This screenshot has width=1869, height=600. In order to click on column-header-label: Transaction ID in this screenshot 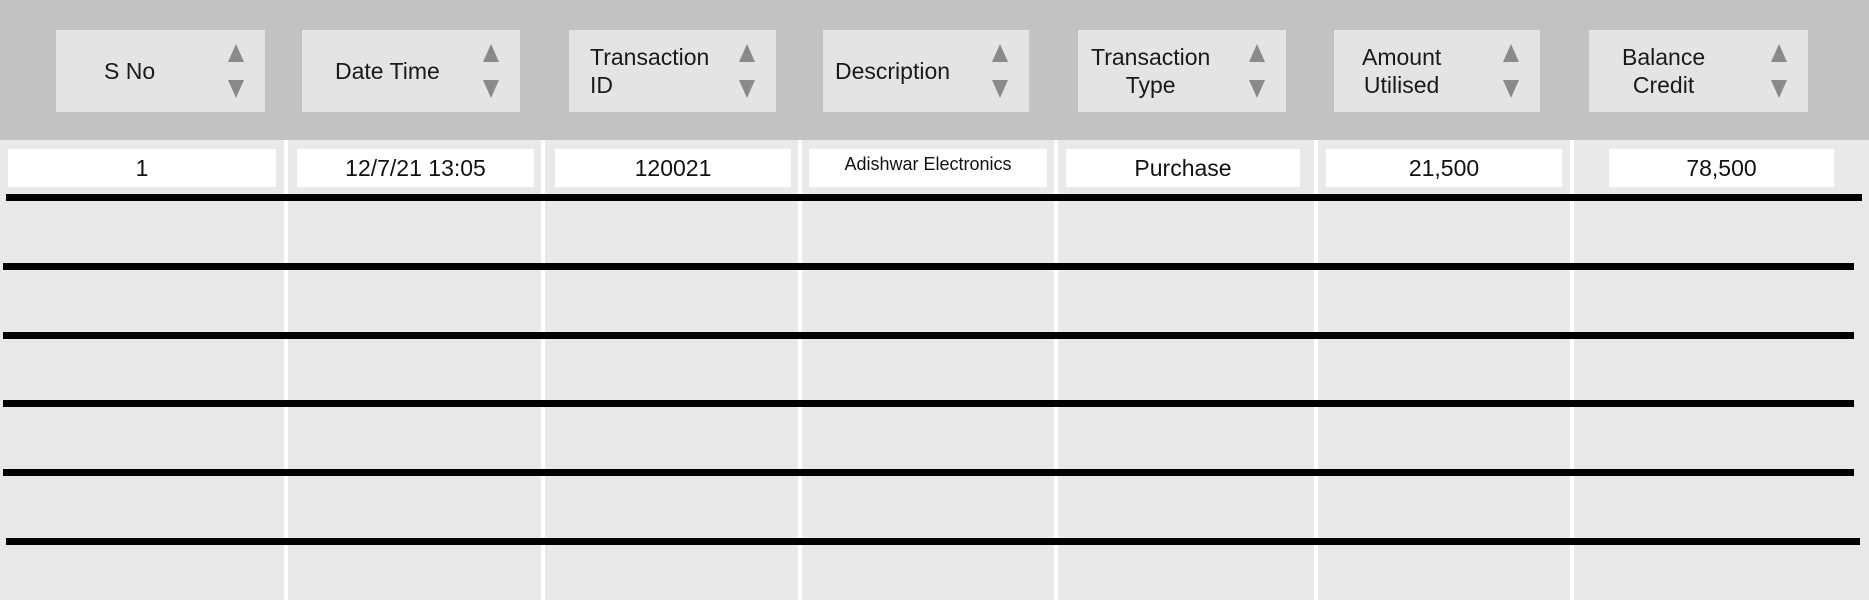, I will do `click(650, 71)`.